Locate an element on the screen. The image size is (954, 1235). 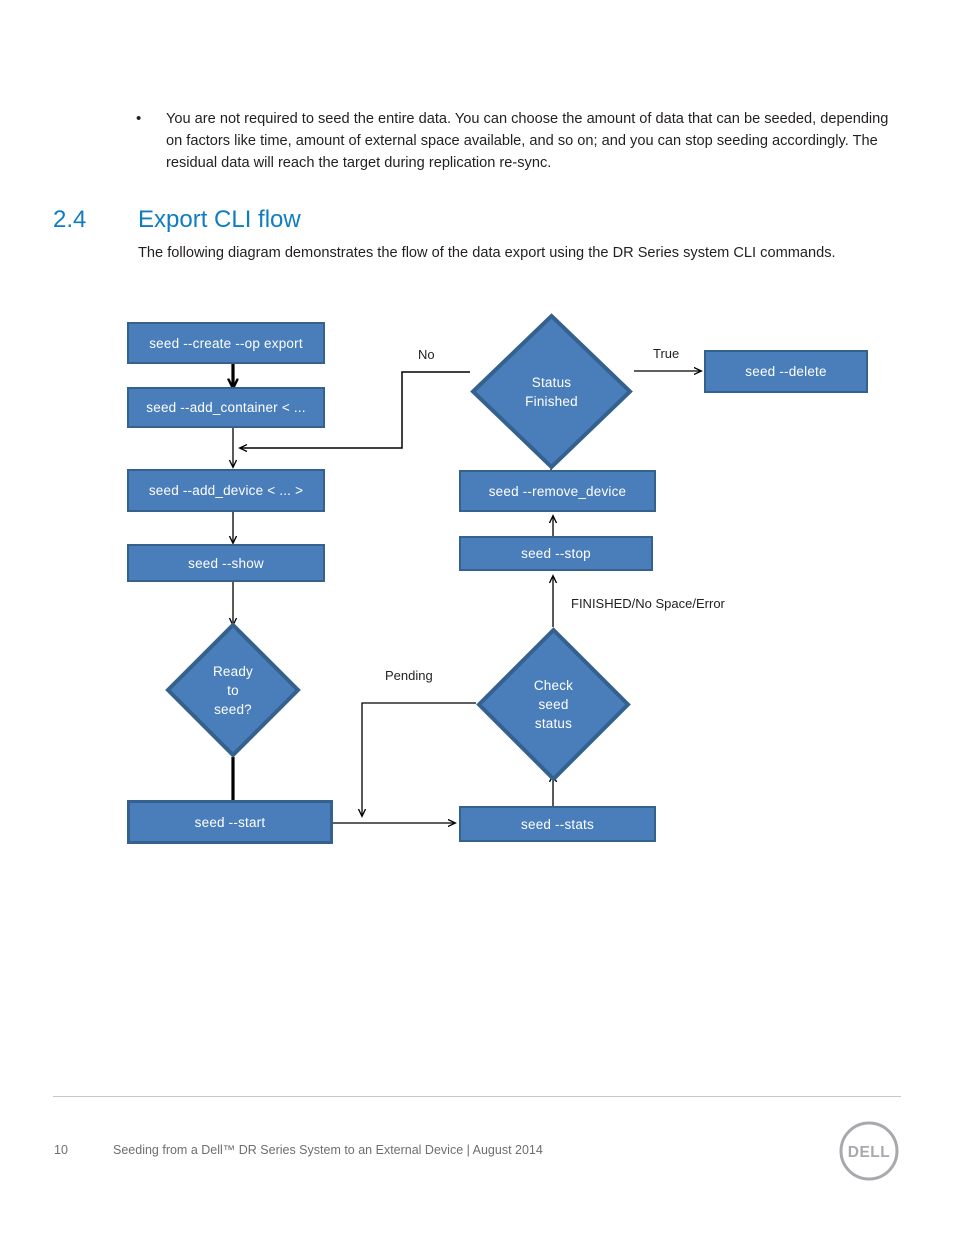
node-label: seed --remove_device is located at coordinates (557, 491).